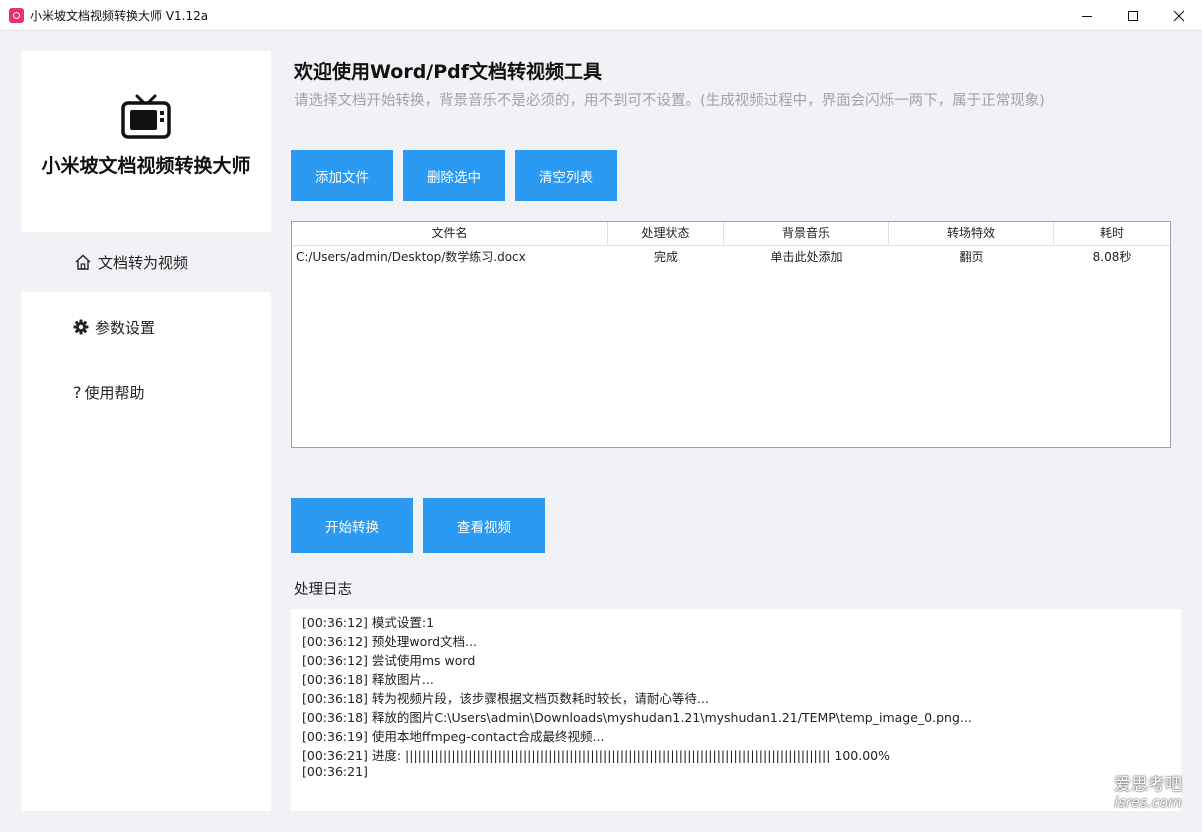 This screenshot has height=832, width=1202. What do you see at coordinates (146, 141) in the screenshot?
I see `sidebar-logo: 小米坡文档视频转换大师` at bounding box center [146, 141].